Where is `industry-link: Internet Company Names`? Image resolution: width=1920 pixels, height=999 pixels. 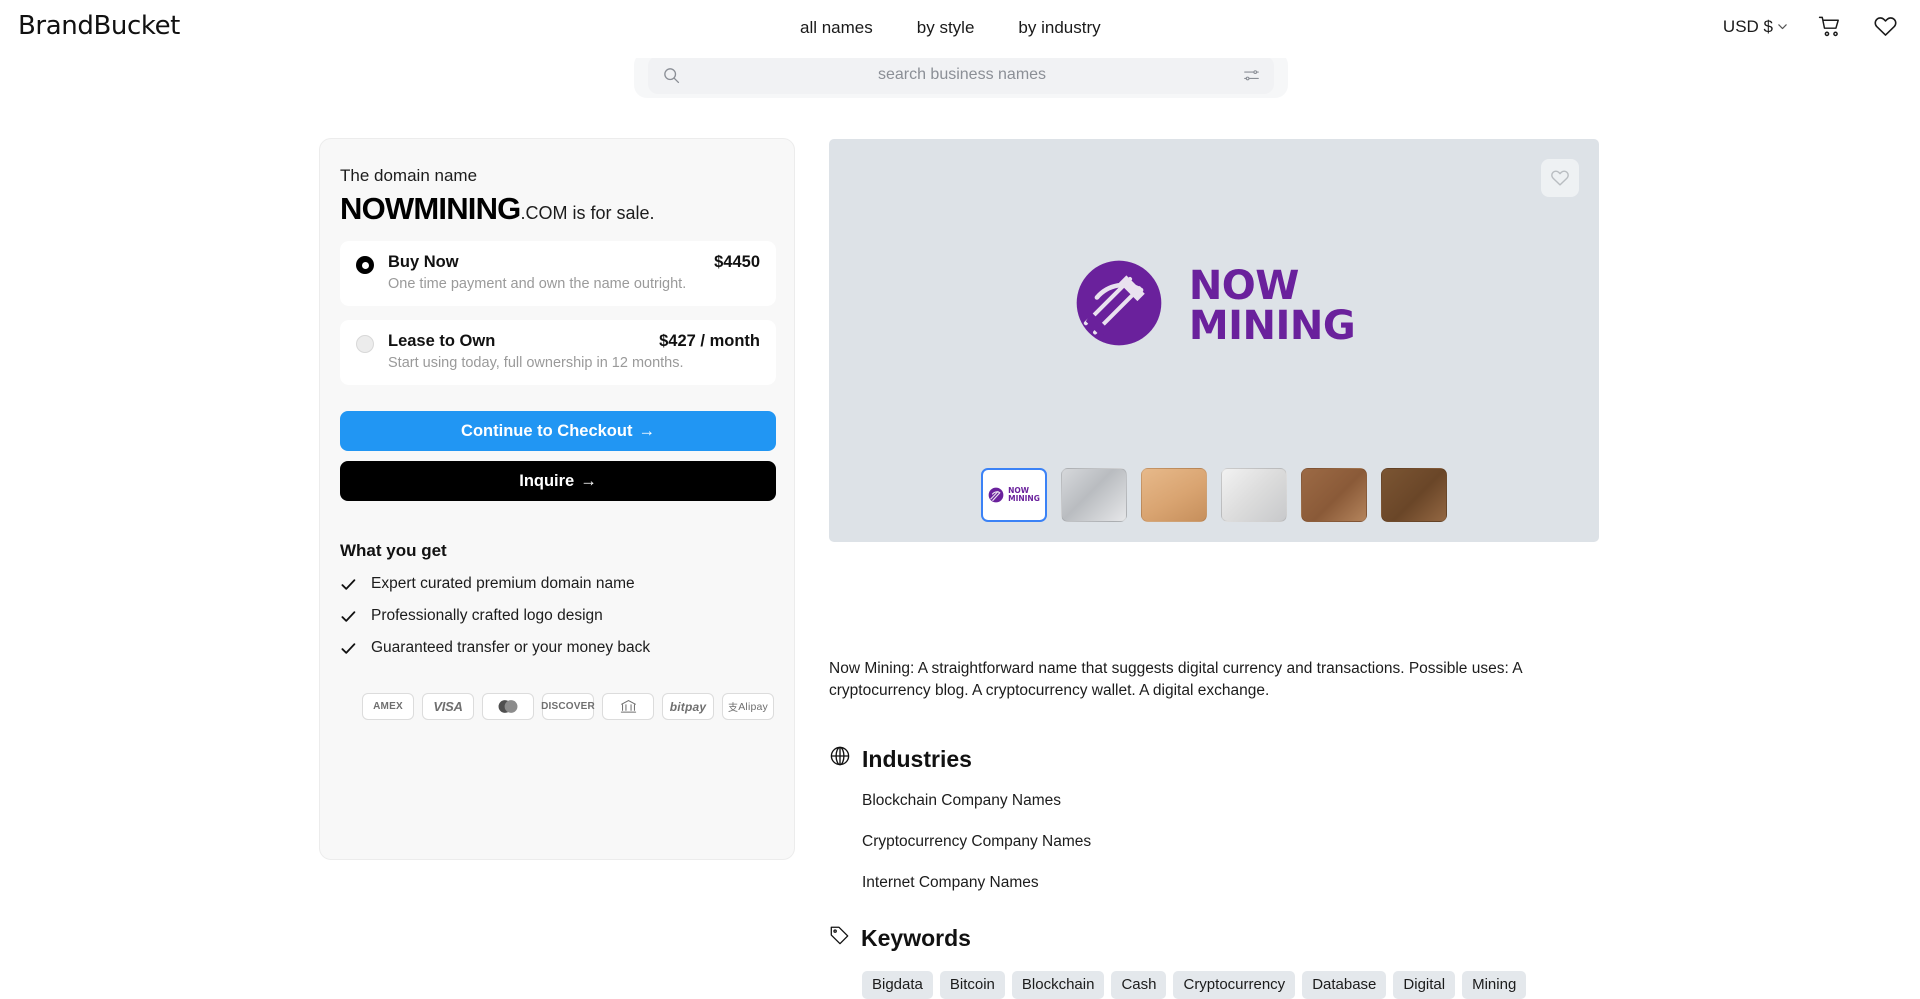 industry-link: Internet Company Names is located at coordinates (976, 883).